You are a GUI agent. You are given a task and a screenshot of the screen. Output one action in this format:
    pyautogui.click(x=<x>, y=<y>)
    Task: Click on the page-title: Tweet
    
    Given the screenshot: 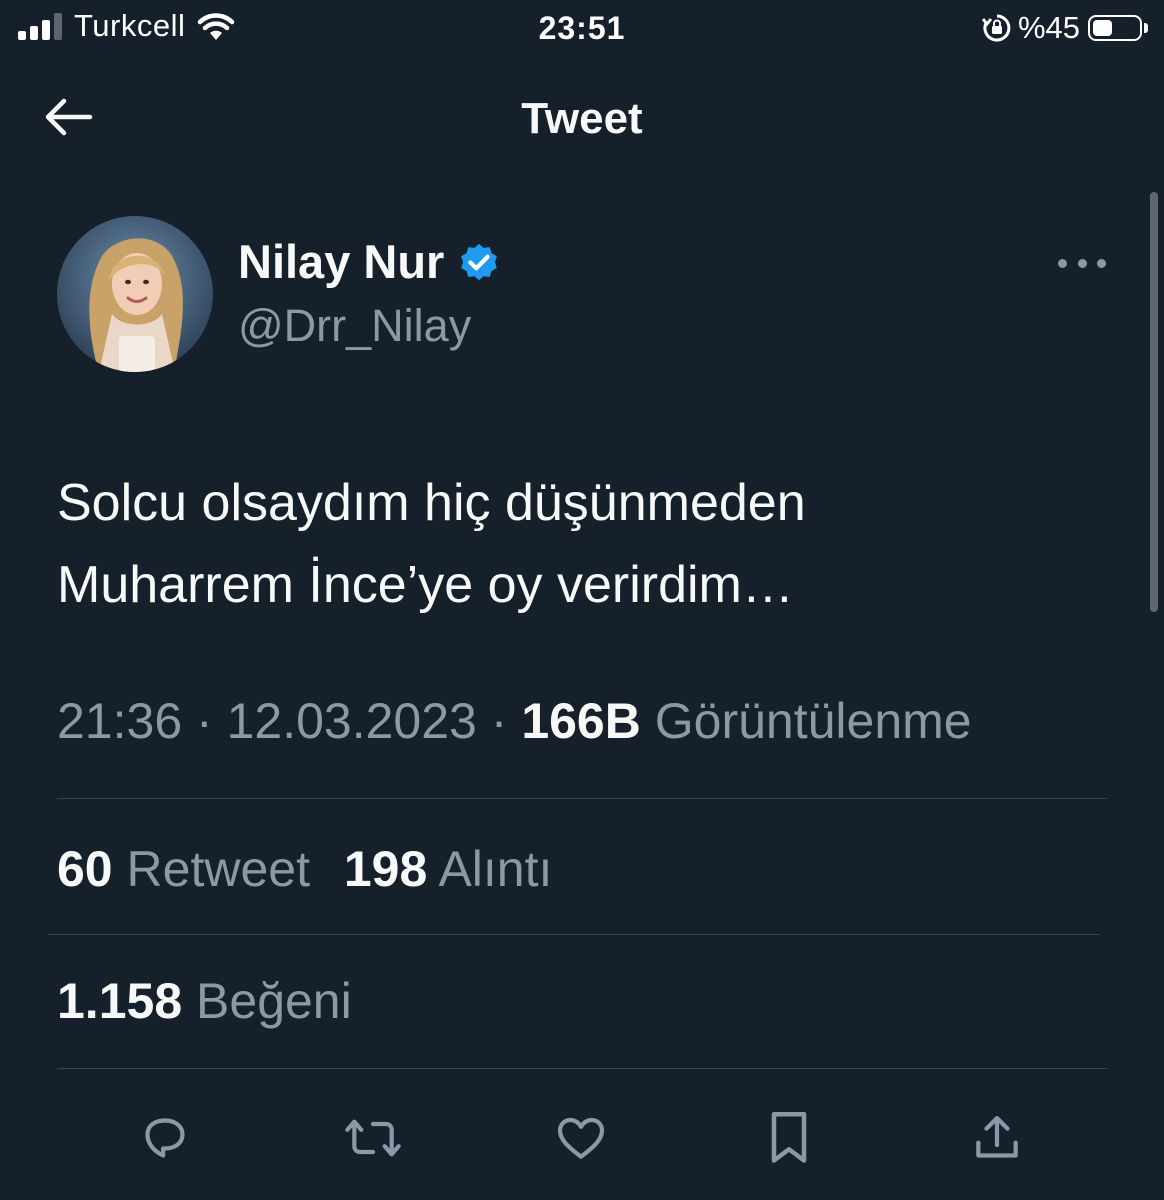 What is the action you would take?
    pyautogui.click(x=582, y=118)
    